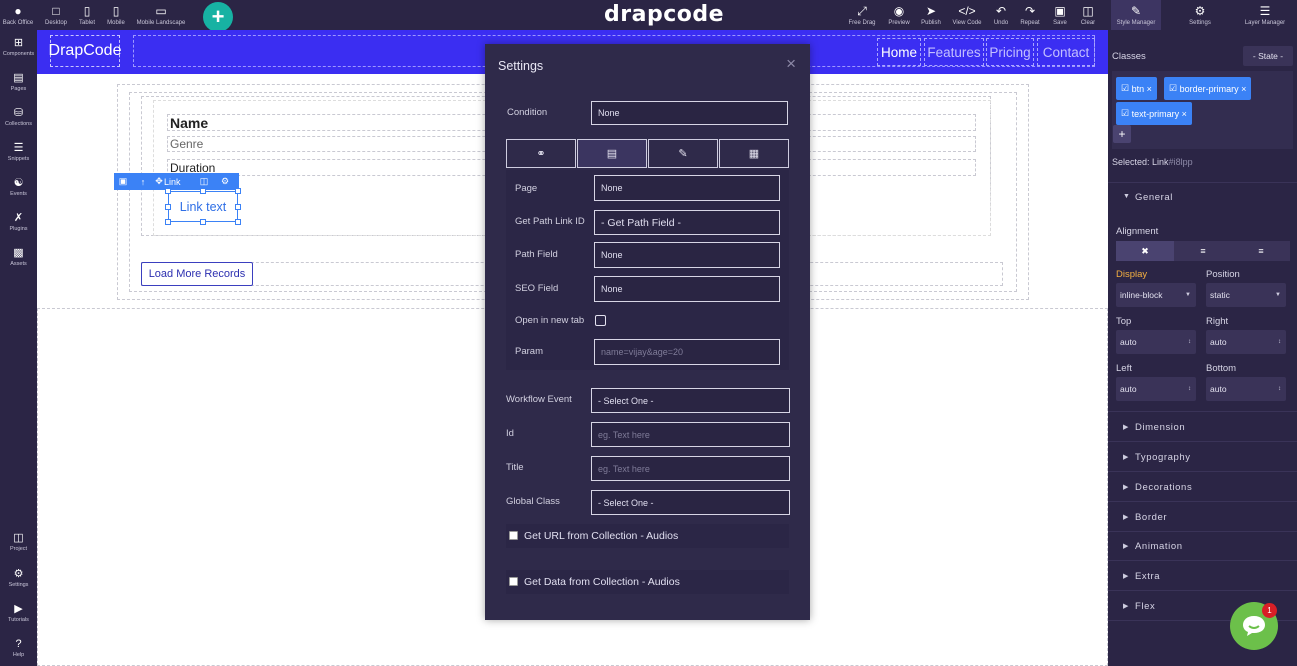 Image resolution: width=1297 pixels, height=666 pixels. Describe the element at coordinates (1202, 576) in the screenshot. I see `section-extra: ▶ Extra` at that location.